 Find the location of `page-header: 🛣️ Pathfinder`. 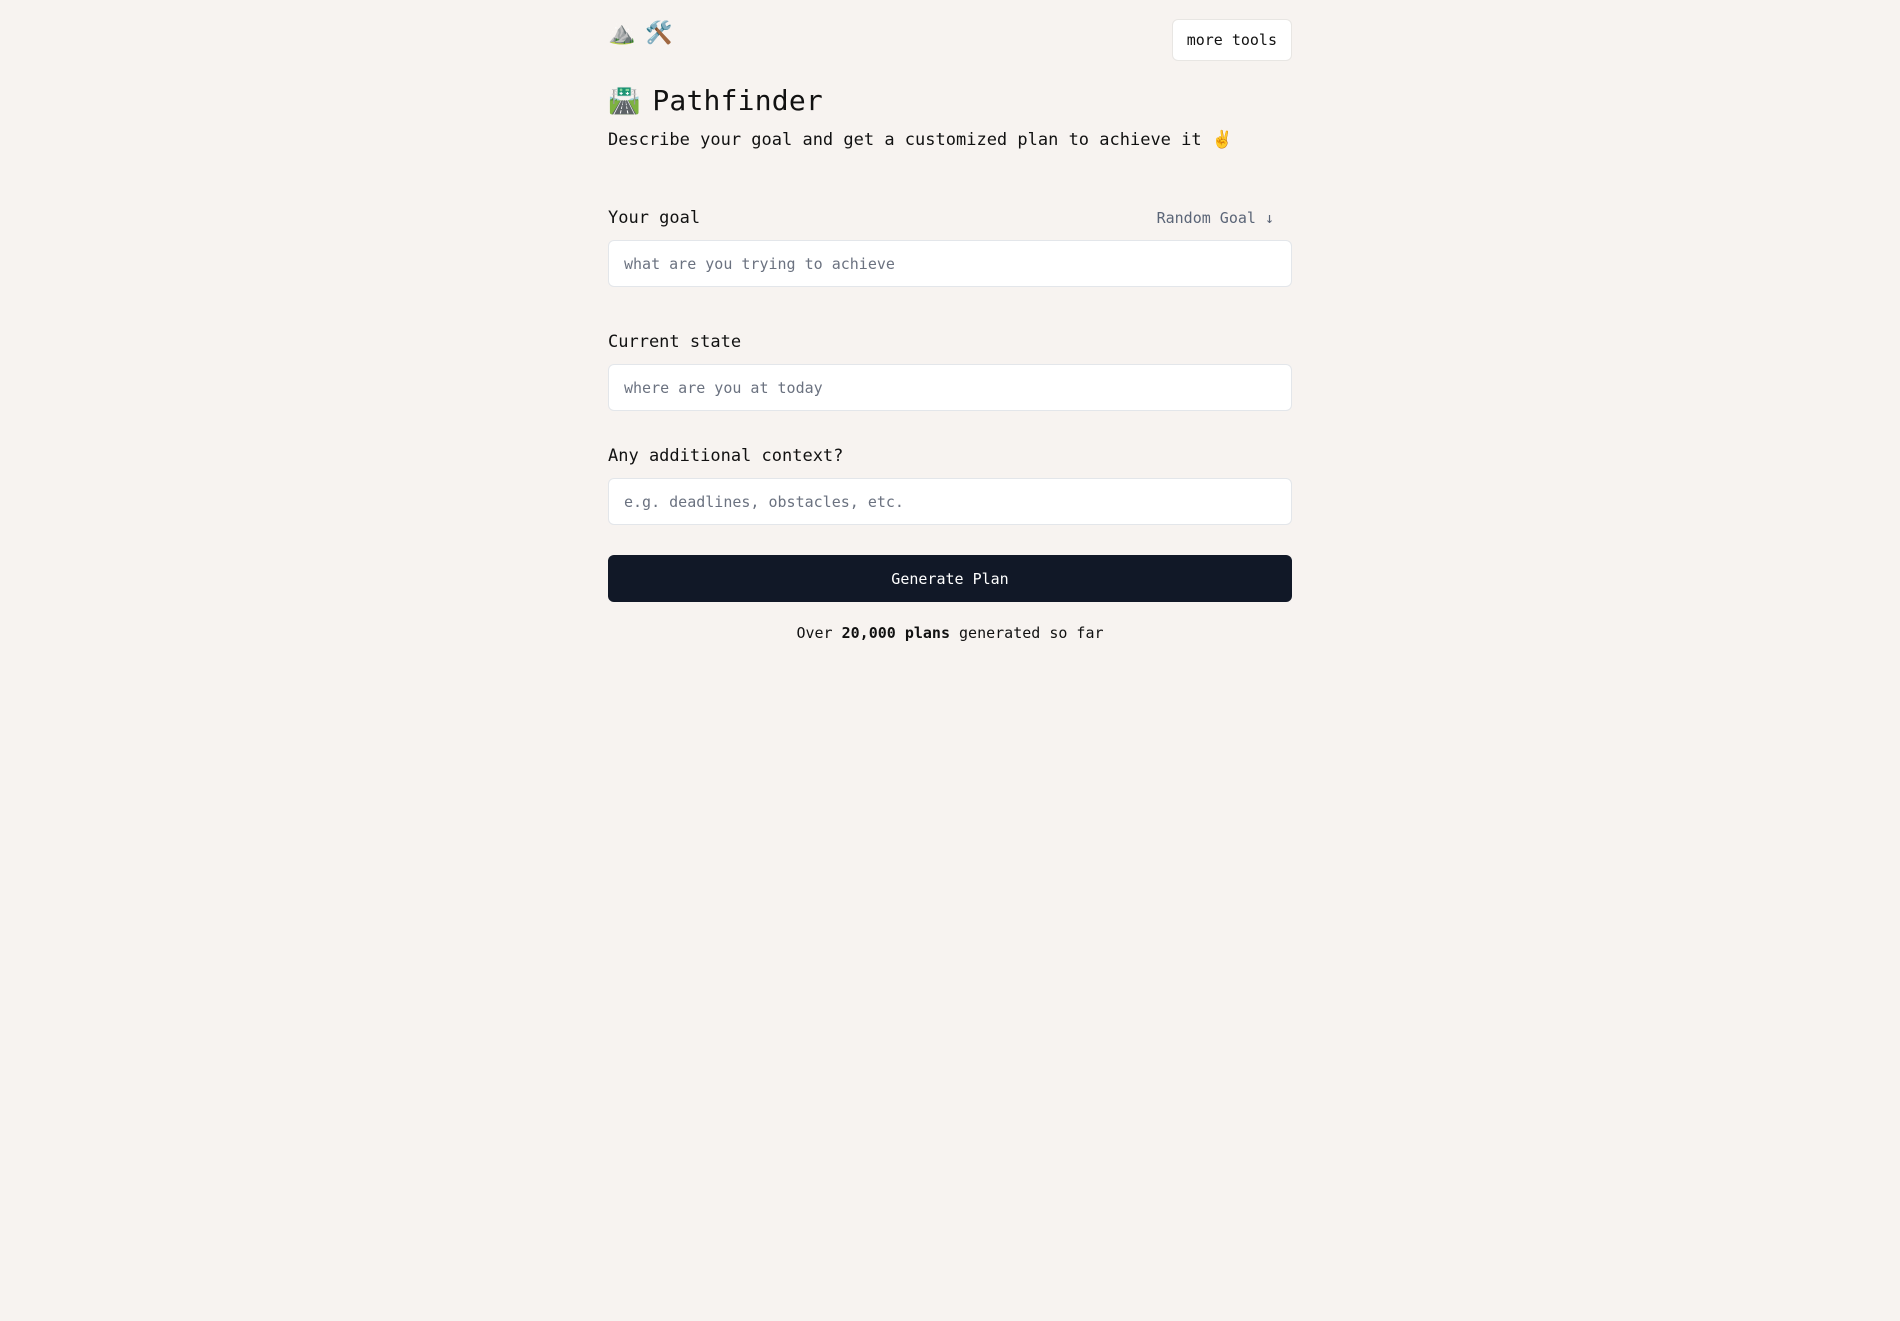

page-header: 🛣️ Pathfinder is located at coordinates (715, 100).